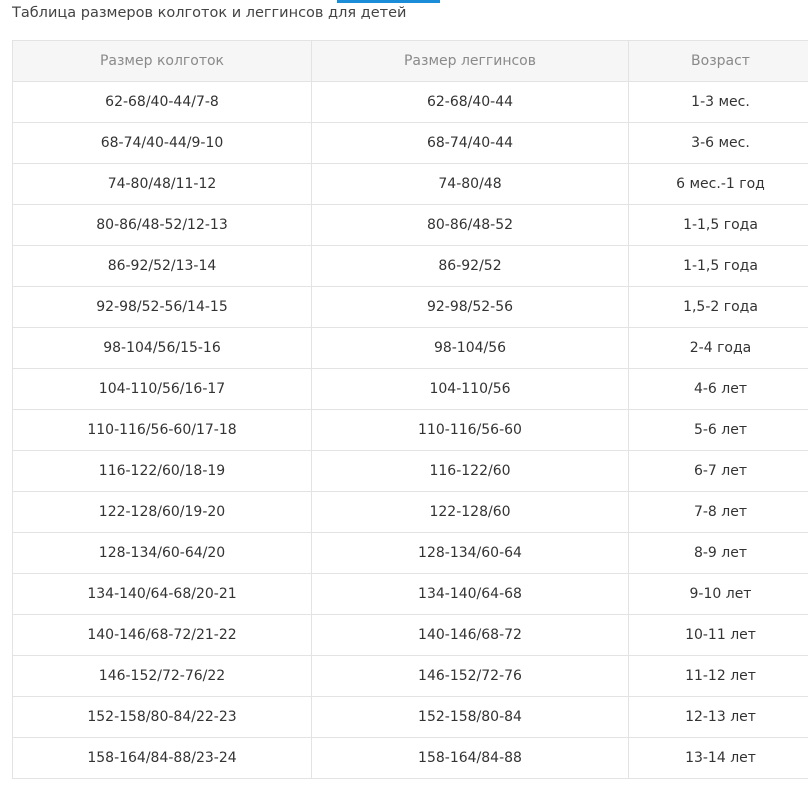 This screenshot has height=794, width=808. Describe the element at coordinates (162, 102) in the screenshot. I see `tights-size-cell: 62-68/40-44/7-8` at that location.